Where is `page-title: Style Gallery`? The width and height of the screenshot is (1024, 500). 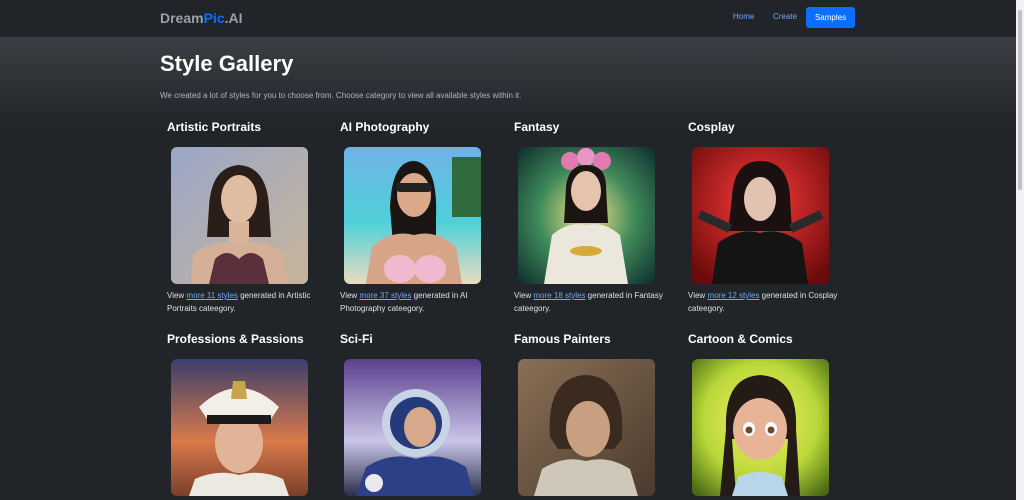
page-title: Style Gallery is located at coordinates (227, 63).